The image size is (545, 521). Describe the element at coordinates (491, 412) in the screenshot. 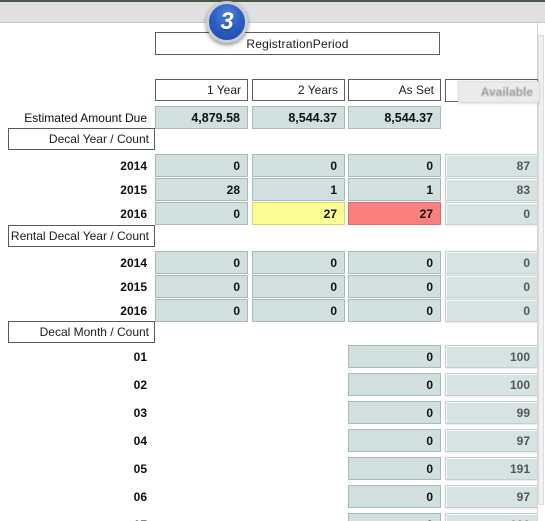

I see `month-03-available: 99` at that location.